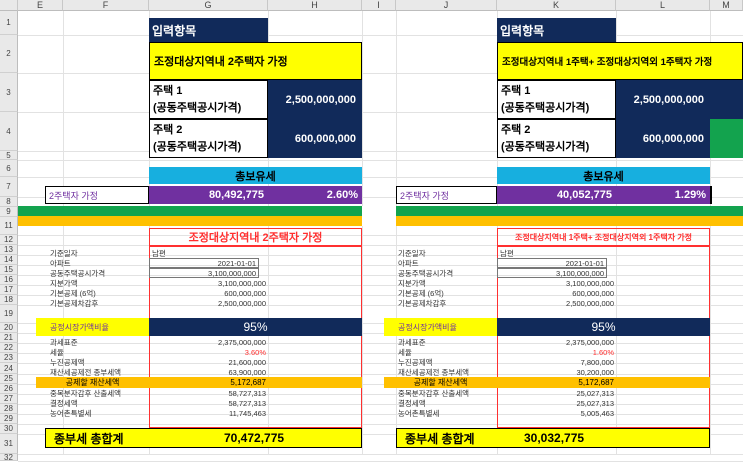 Image resolution: width=743 pixels, height=462 pixels. Describe the element at coordinates (9, 54) in the screenshot. I see `row-header: 2` at that location.